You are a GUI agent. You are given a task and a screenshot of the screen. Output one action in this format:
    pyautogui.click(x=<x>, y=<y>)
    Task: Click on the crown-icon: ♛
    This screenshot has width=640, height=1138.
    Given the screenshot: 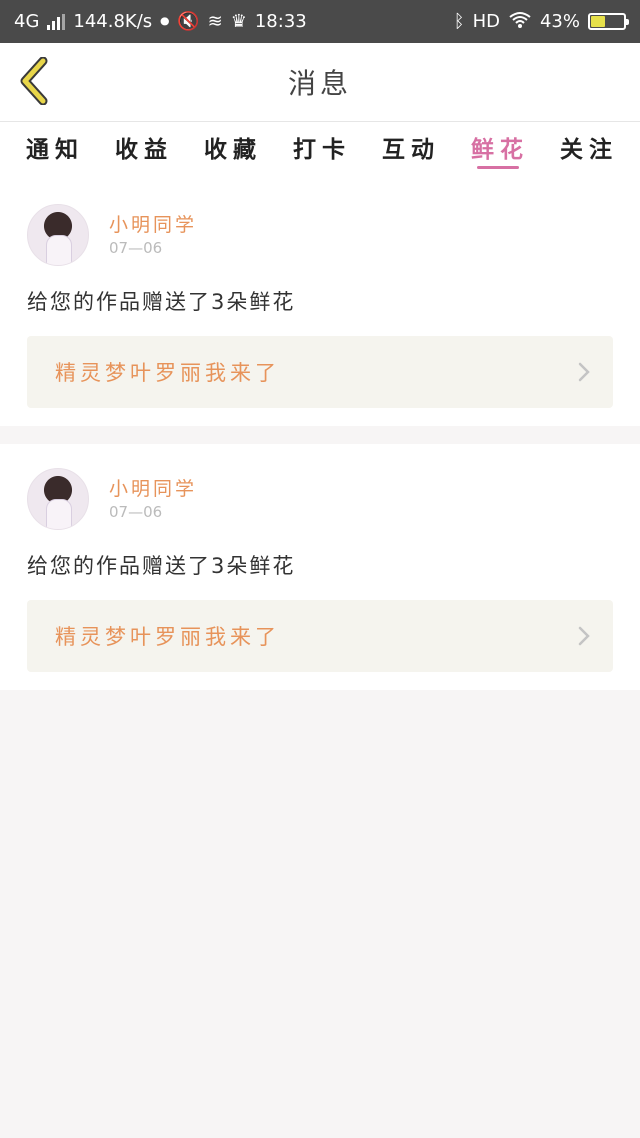 What is the action you would take?
    pyautogui.click(x=238, y=21)
    